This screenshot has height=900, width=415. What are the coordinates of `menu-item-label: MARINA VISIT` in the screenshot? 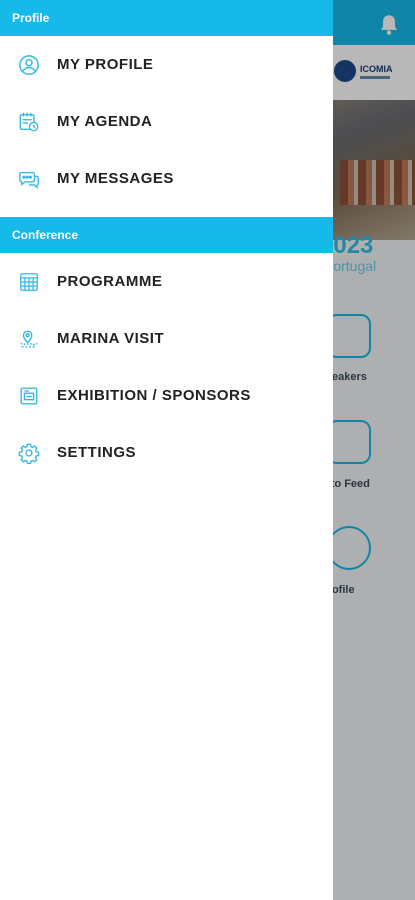 It's located at (111, 338).